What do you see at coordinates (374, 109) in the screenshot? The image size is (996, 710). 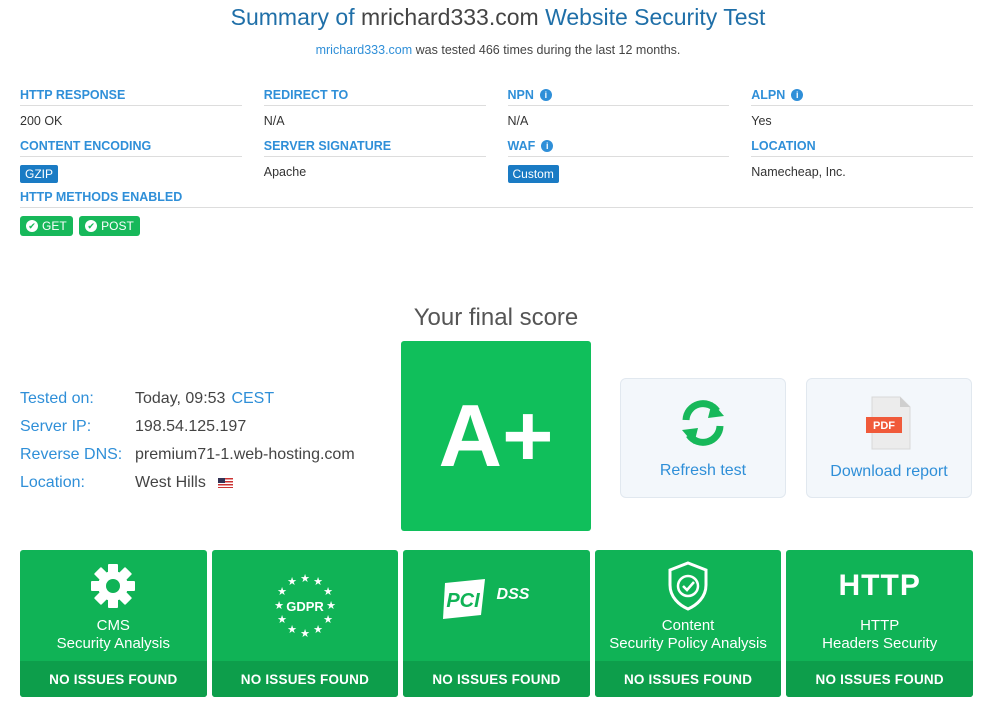 I see `info-redirect-to: REDIRECT TO N/A` at bounding box center [374, 109].